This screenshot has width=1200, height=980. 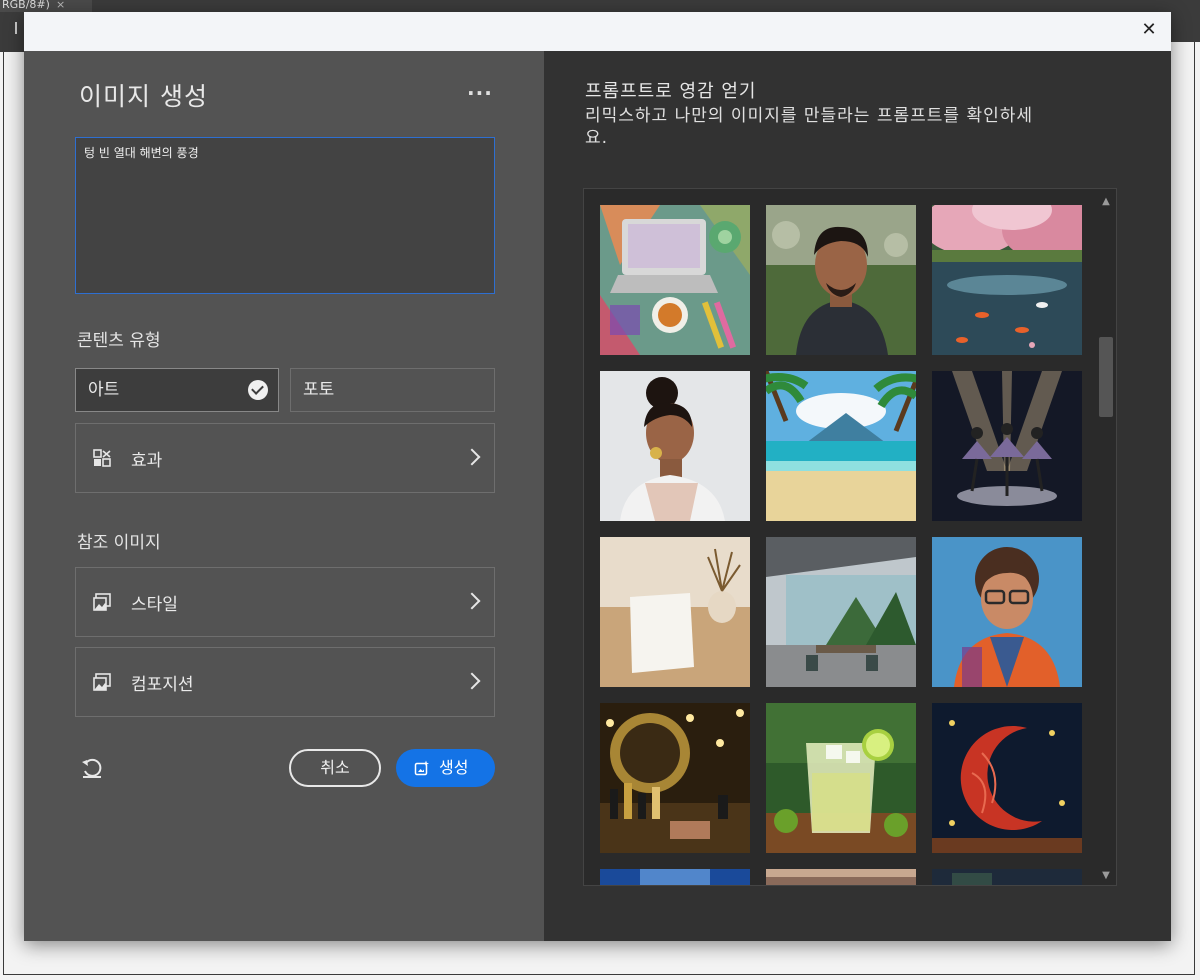 I want to click on effects-button: 효과, so click(x=285, y=458).